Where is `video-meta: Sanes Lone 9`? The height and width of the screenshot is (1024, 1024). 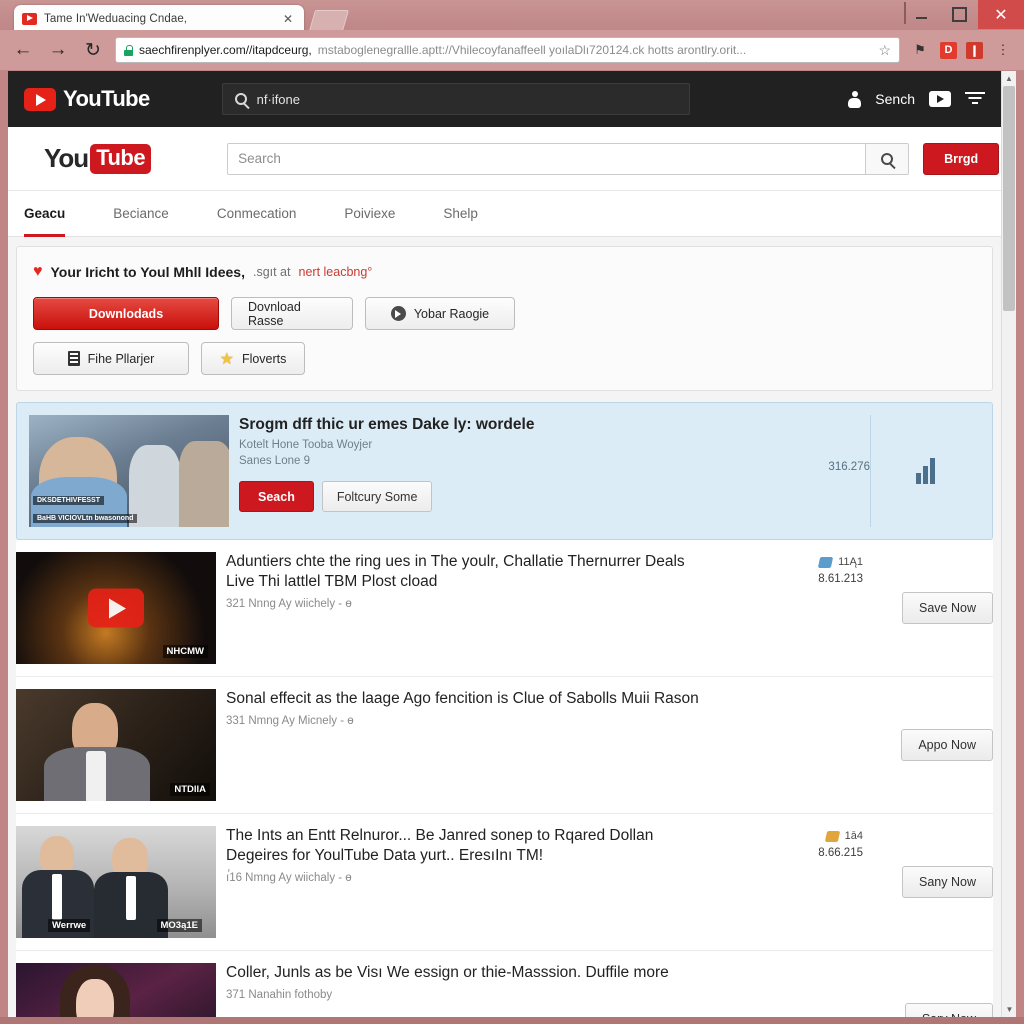 video-meta: Sanes Lone 9 is located at coordinates (274, 461).